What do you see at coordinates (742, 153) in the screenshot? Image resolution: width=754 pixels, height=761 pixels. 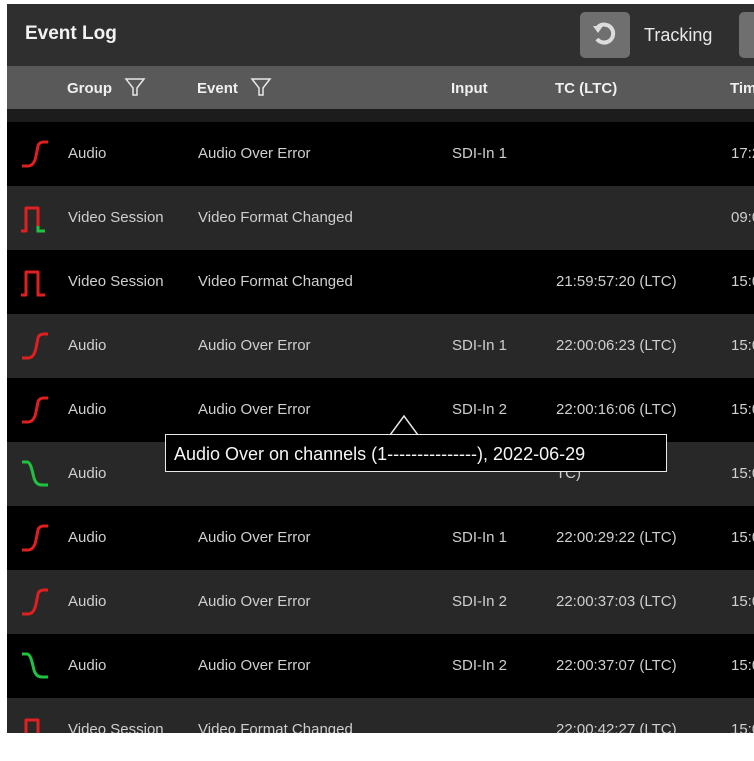 I see `time-cell: 17:2` at bounding box center [742, 153].